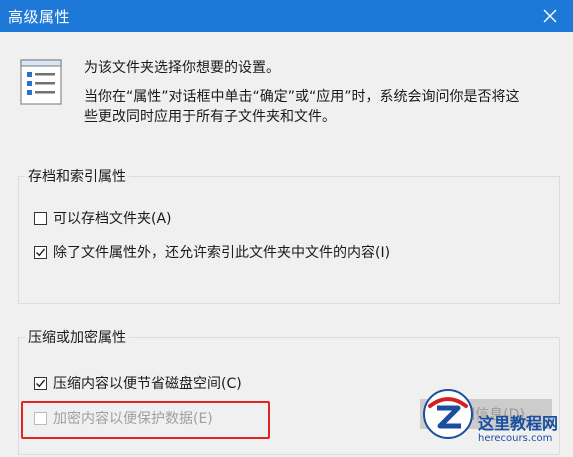 This screenshot has width=573, height=457. Describe the element at coordinates (40, 218) in the screenshot. I see `archive-checkbox` at that location.